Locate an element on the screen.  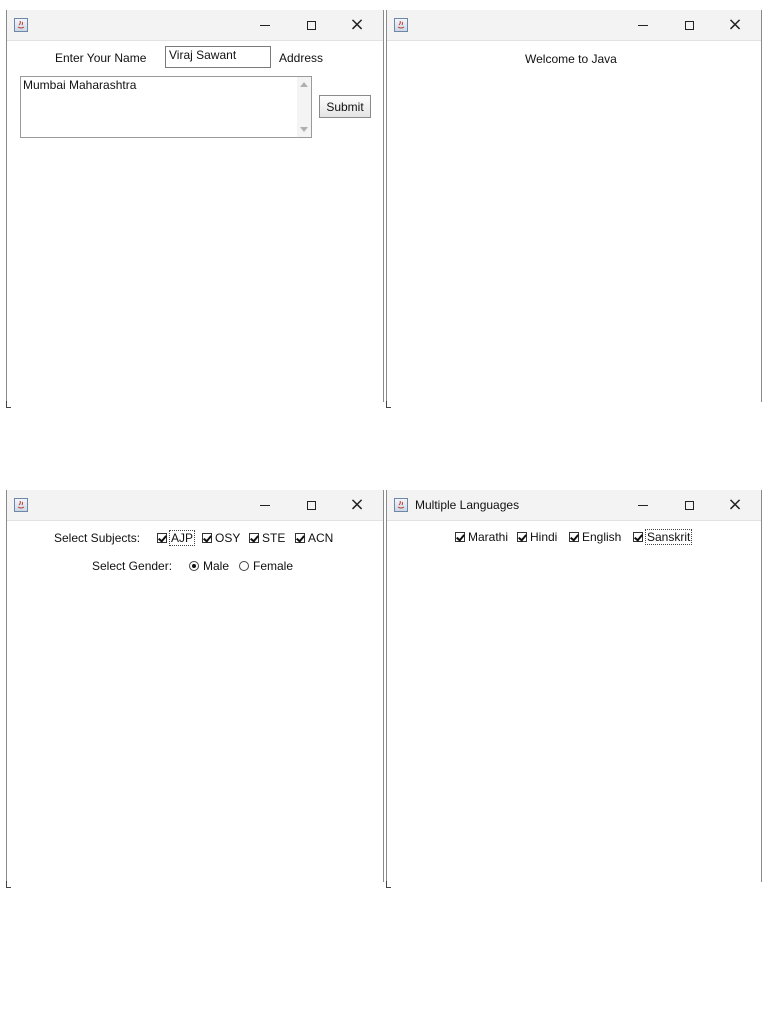
scroll-down-icon is located at coordinates (304, 129).